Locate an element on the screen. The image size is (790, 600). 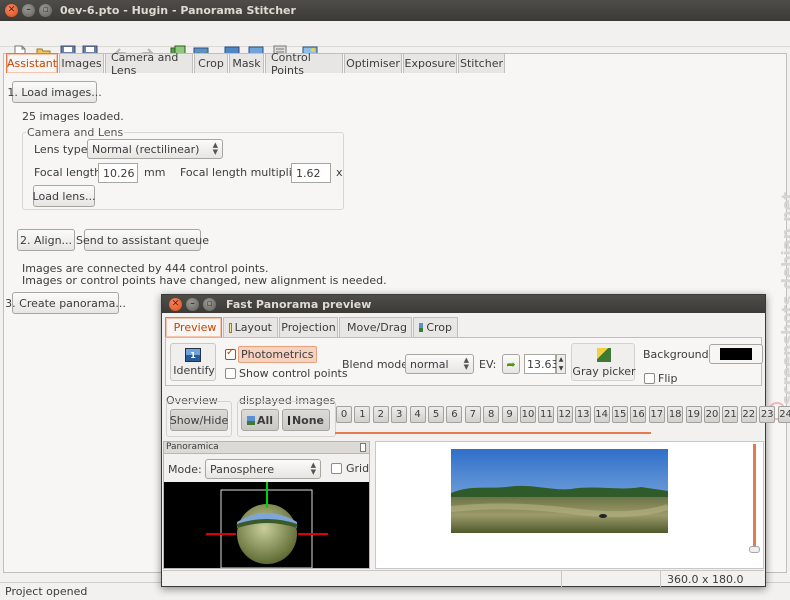
image-toggle-11: 11 is located at coordinates (546, 414).